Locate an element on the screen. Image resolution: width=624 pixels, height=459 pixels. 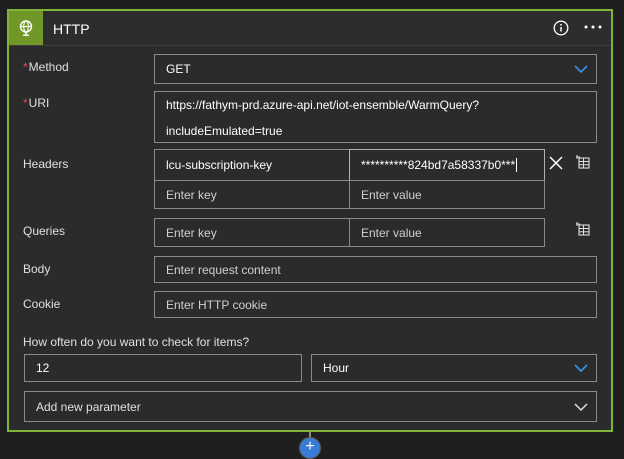
header-value-placeholder: Enter value is located at coordinates (391, 194).